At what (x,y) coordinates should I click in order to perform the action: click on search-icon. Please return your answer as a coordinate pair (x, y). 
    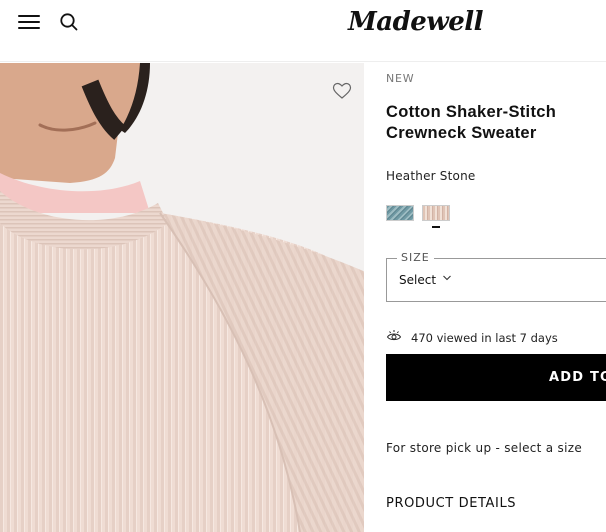
    Looking at the image, I should click on (69, 22).